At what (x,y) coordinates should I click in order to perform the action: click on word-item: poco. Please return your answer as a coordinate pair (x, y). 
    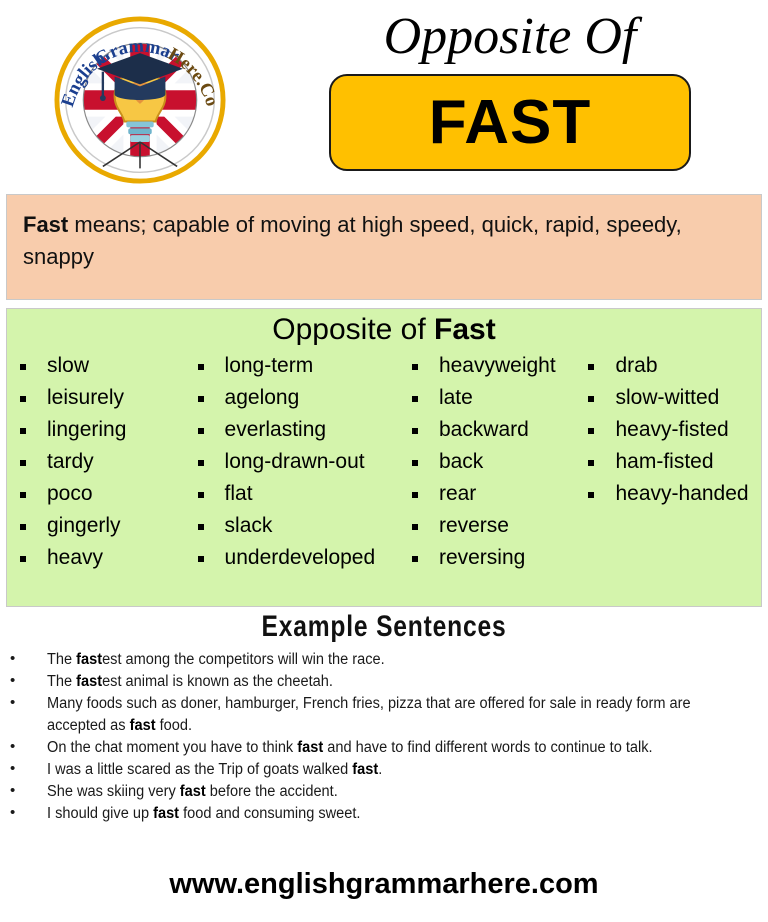
    Looking at the image, I should click on (100, 494).